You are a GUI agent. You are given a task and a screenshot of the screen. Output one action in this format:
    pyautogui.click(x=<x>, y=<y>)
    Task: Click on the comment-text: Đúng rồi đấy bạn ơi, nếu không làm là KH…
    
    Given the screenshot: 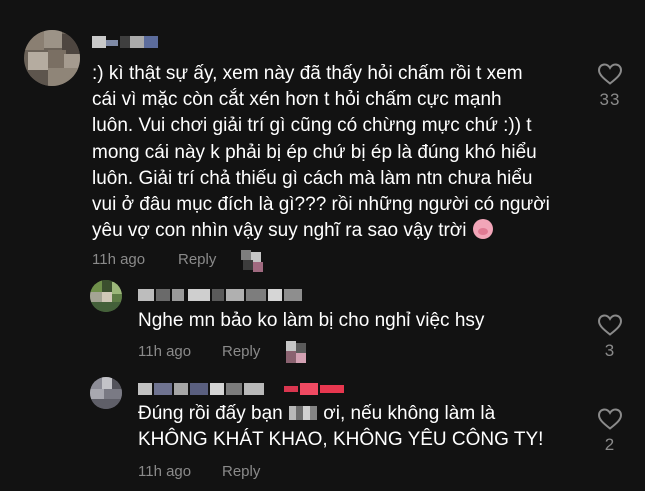 What is the action you would take?
    pyautogui.click(x=358, y=427)
    